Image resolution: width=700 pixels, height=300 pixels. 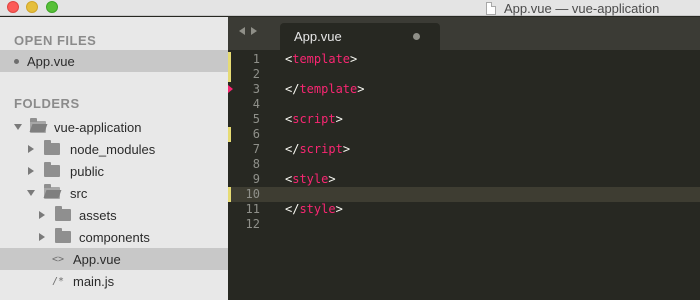 I want to click on code-line: <script>, so click(x=314, y=119).